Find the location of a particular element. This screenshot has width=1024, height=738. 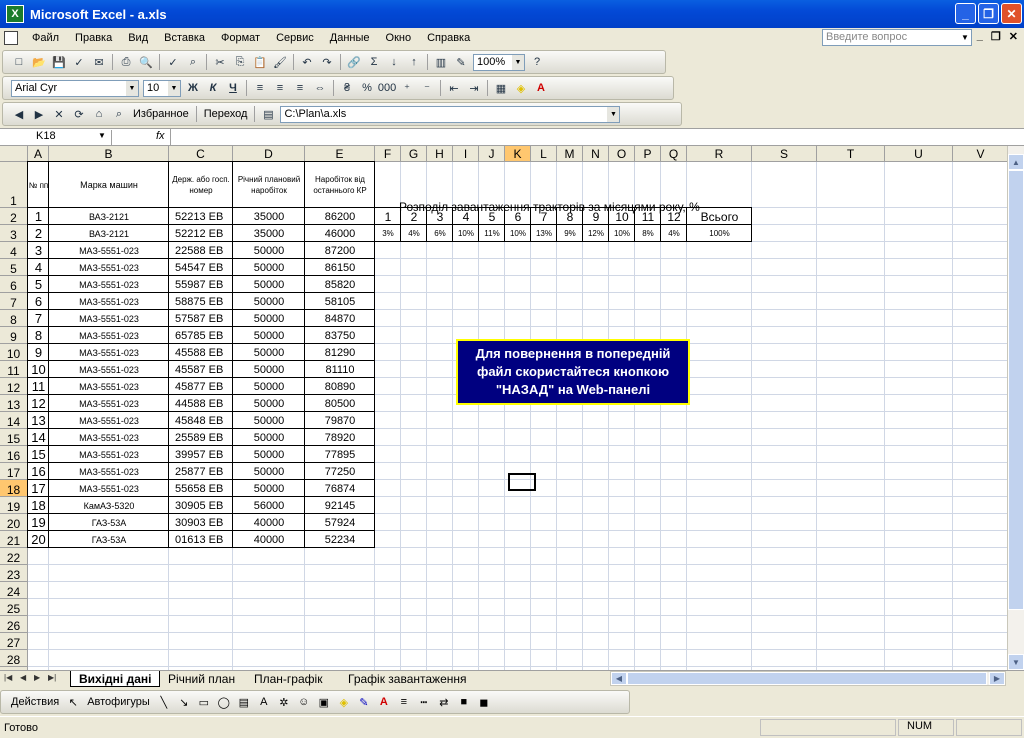

forward-icon: ▶ is located at coordinates (39, 114).